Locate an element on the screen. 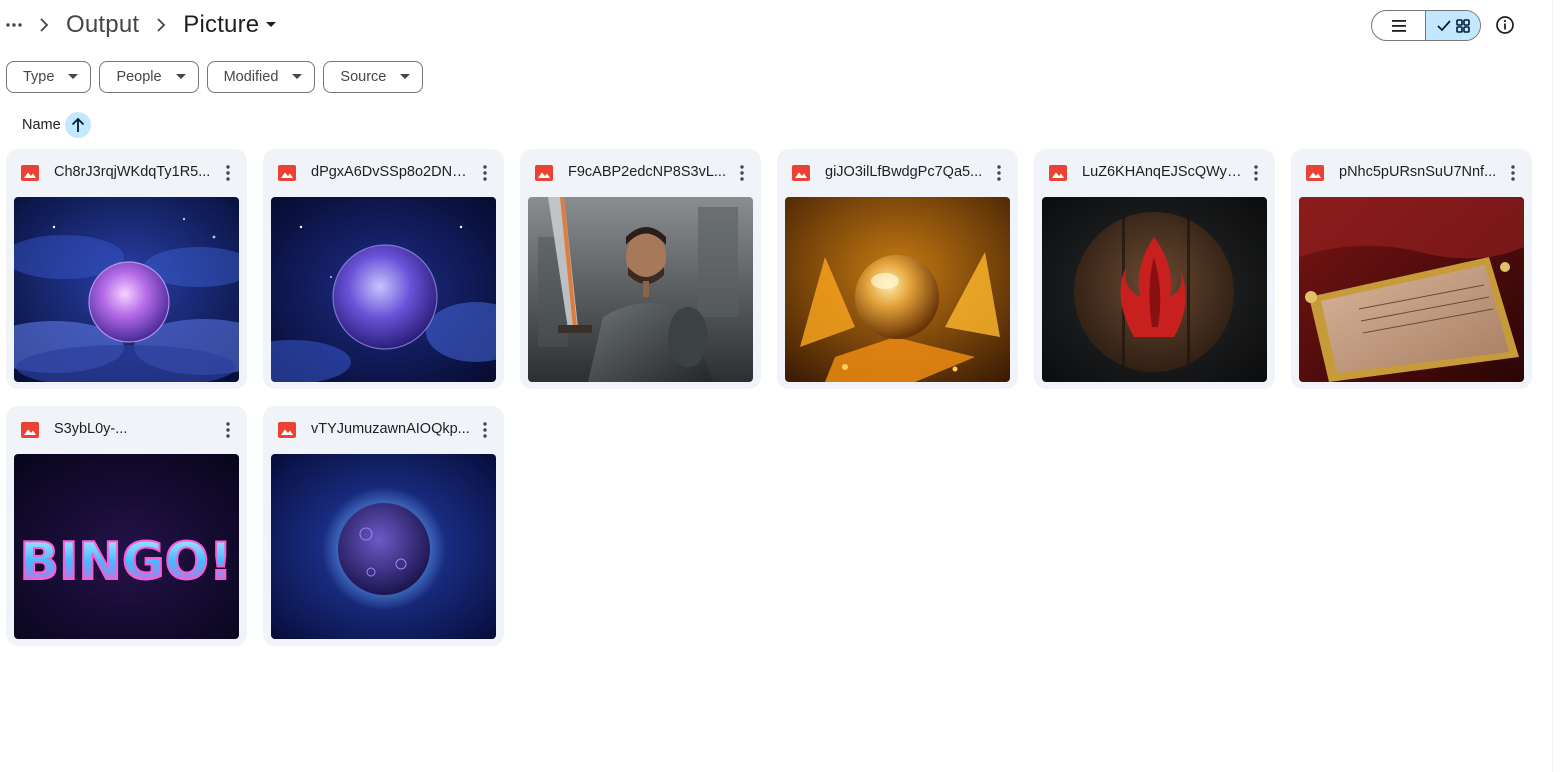 This screenshot has width=1566, height=772. filter-type: Type is located at coordinates (49, 77).